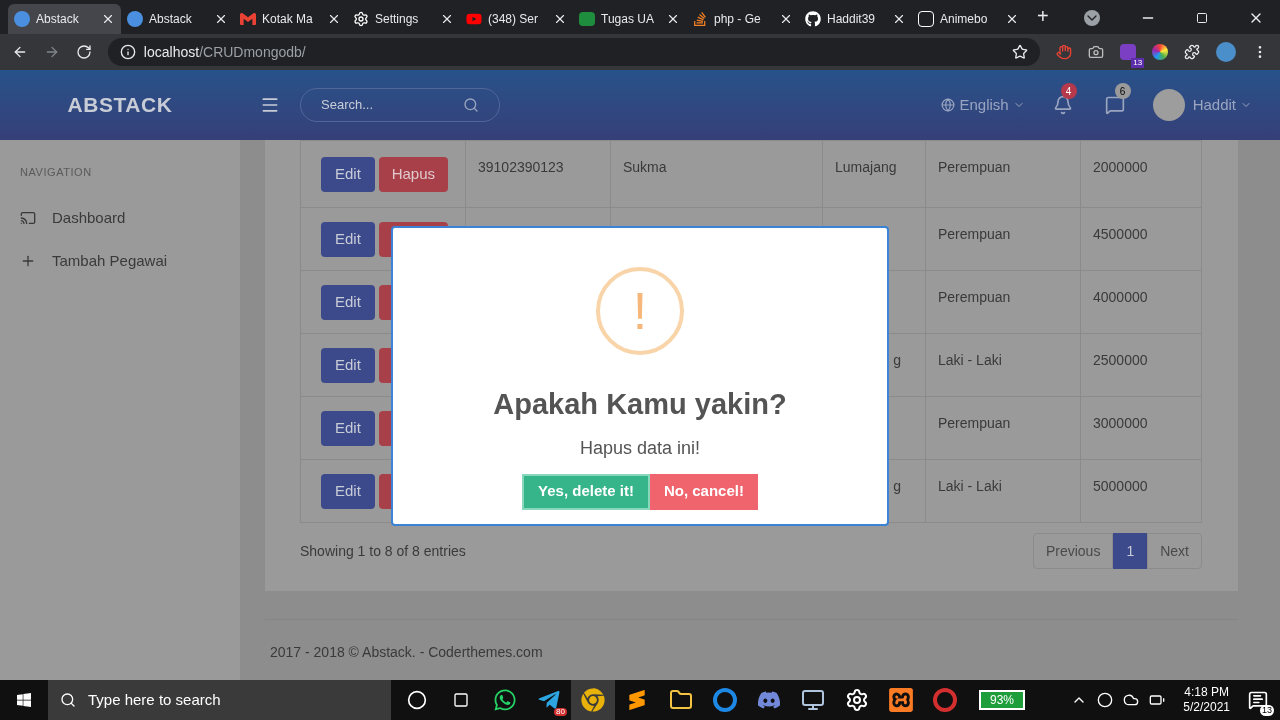  What do you see at coordinates (901, 700) in the screenshot?
I see `server-icon` at bounding box center [901, 700].